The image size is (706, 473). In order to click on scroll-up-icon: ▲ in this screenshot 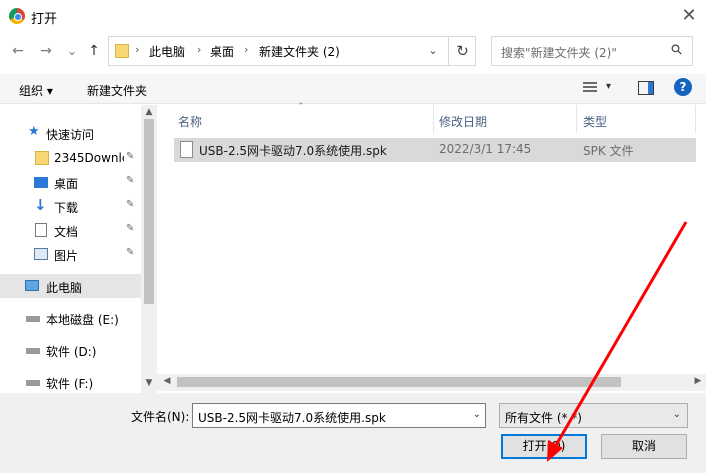, I will do `click(149, 112)`.